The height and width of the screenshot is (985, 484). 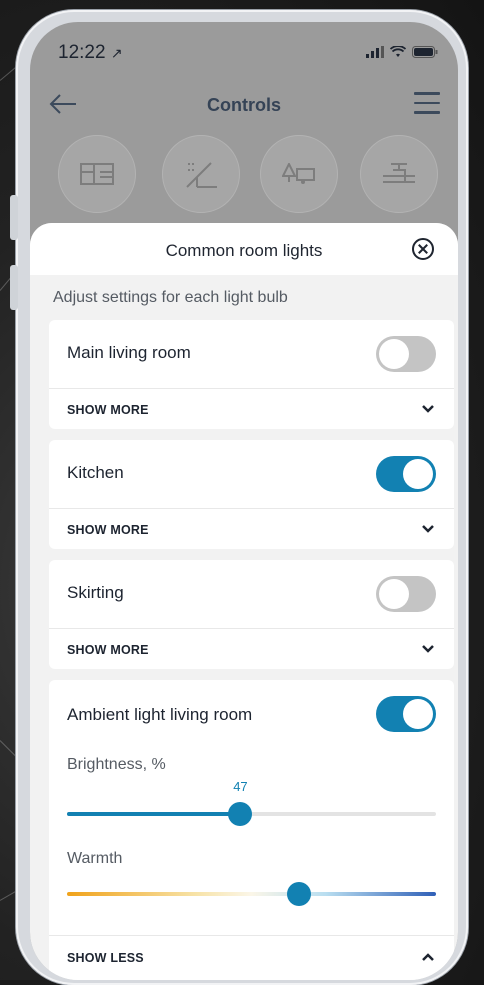 I want to click on brightness-value: 47, so click(x=240, y=786).